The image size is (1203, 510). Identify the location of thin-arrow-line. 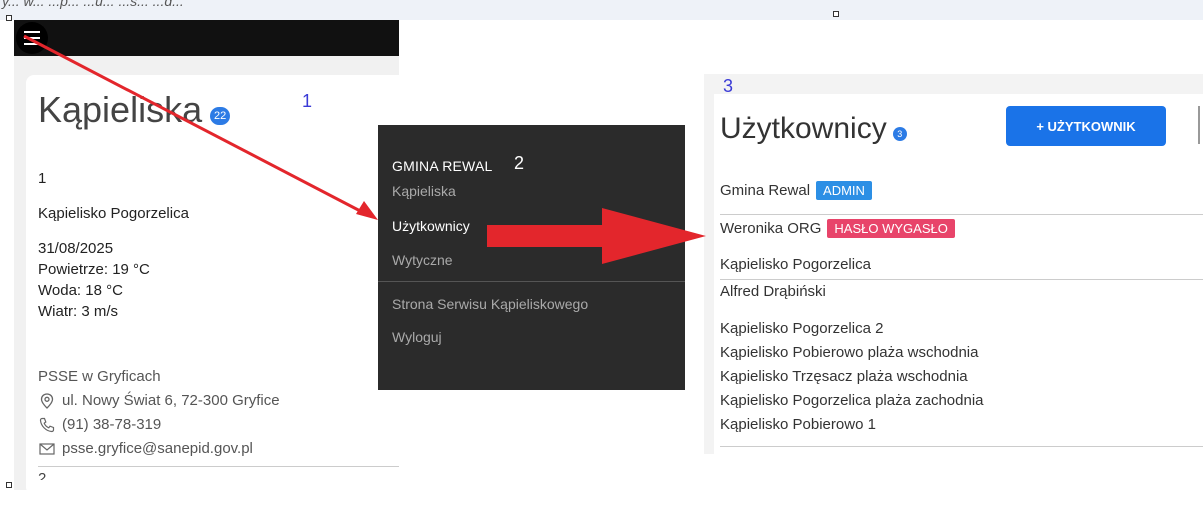
(195, 125).